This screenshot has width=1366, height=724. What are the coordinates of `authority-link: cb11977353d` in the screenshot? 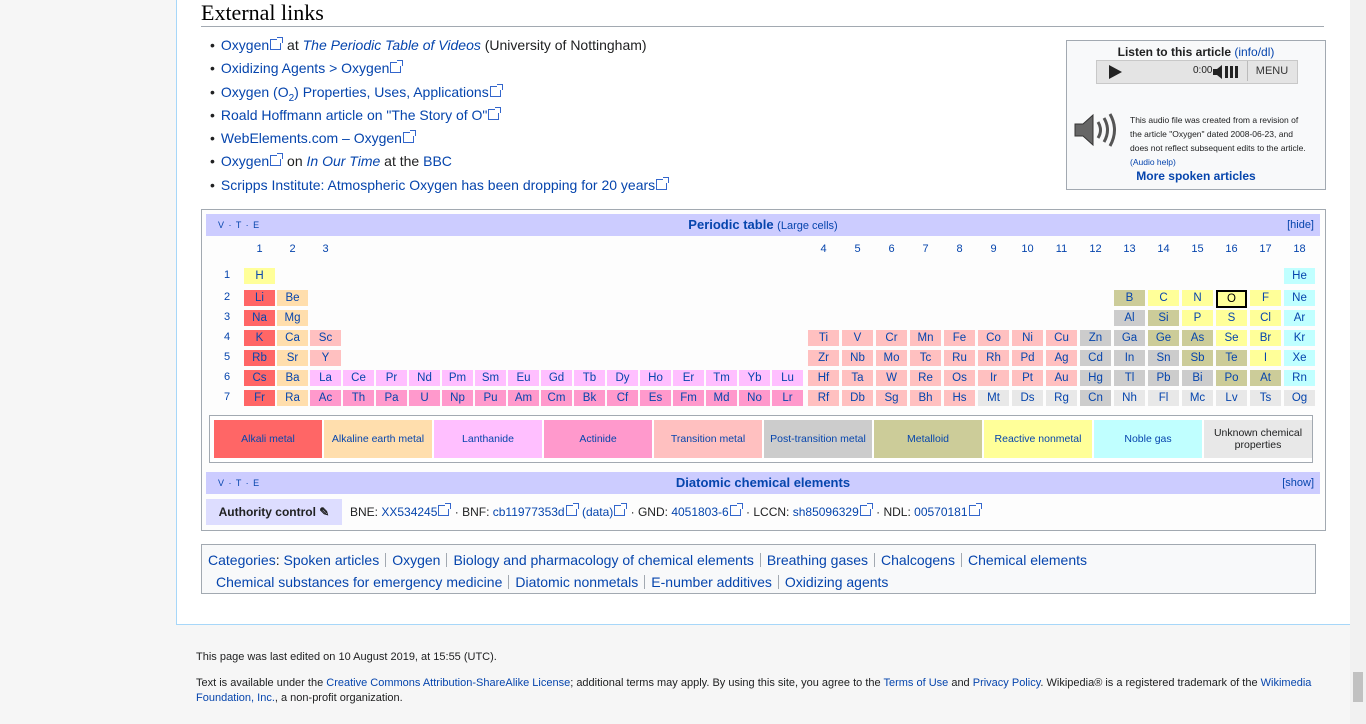 It's located at (529, 512).